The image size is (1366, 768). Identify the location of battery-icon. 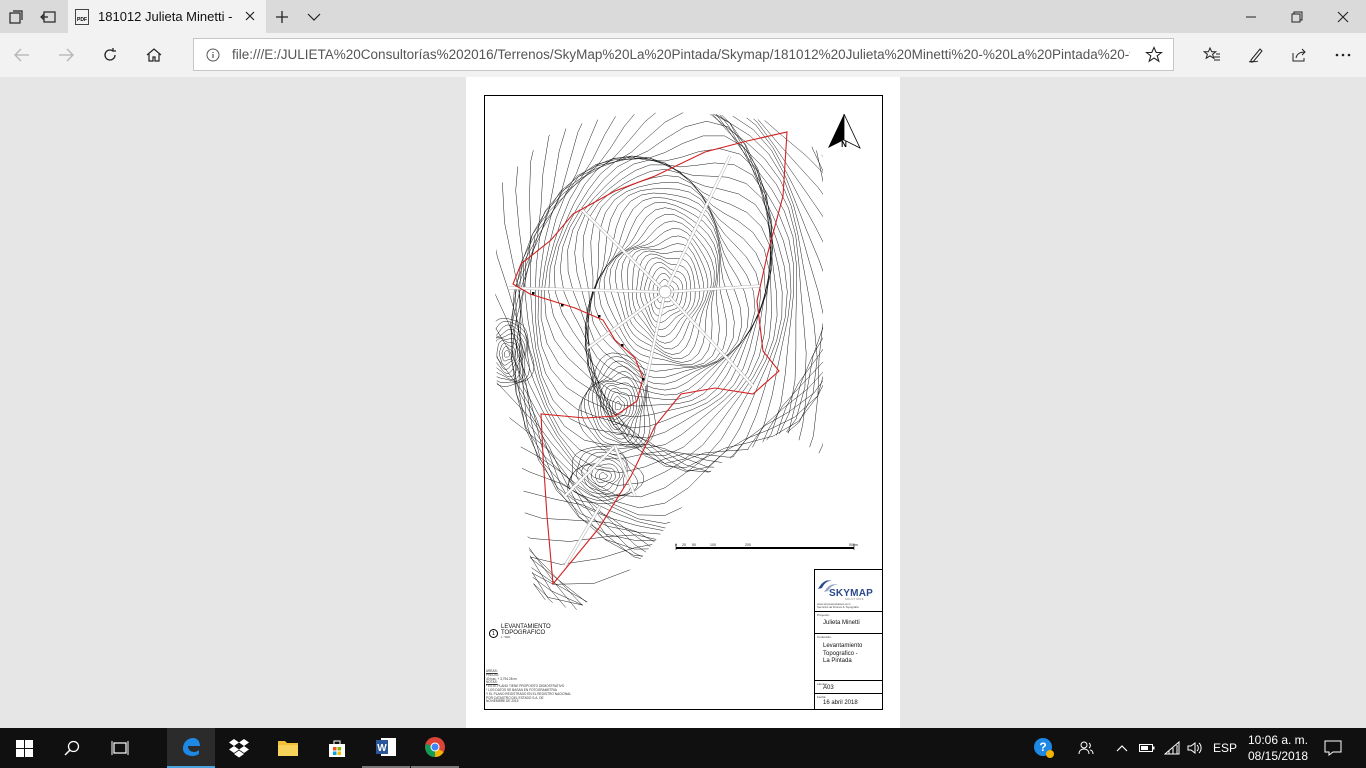
(1147, 748).